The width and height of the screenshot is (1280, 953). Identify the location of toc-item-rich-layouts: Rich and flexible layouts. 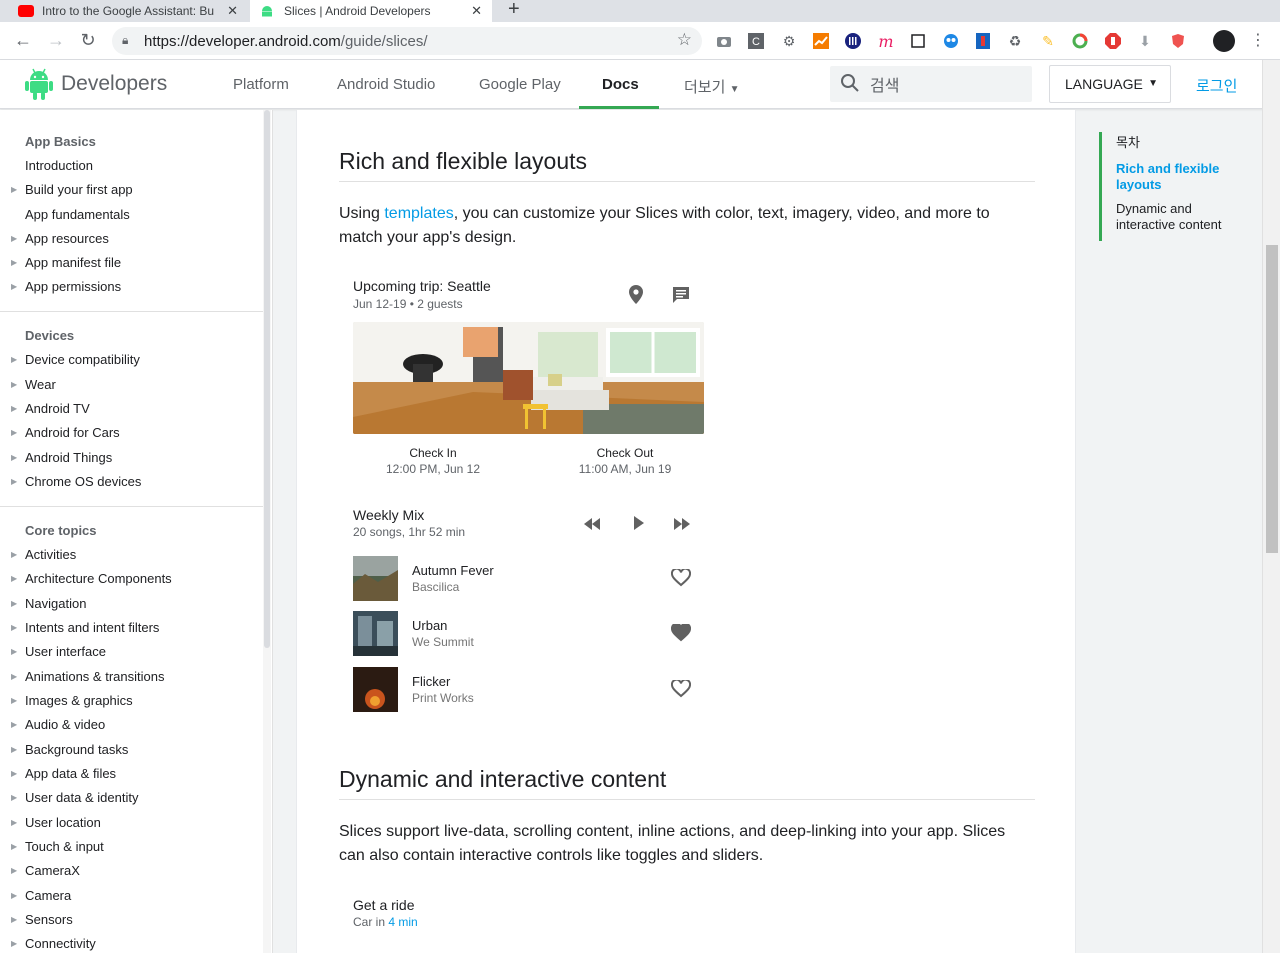
(1182, 177).